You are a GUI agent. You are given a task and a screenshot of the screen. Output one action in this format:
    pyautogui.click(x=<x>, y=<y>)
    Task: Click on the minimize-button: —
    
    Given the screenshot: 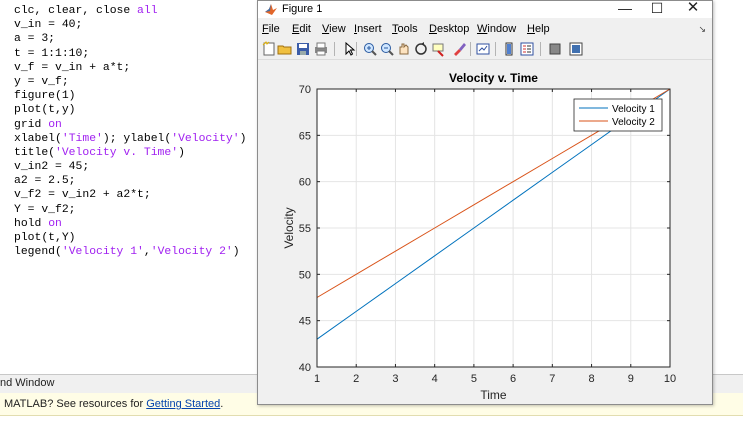 What is the action you would take?
    pyautogui.click(x=625, y=8)
    